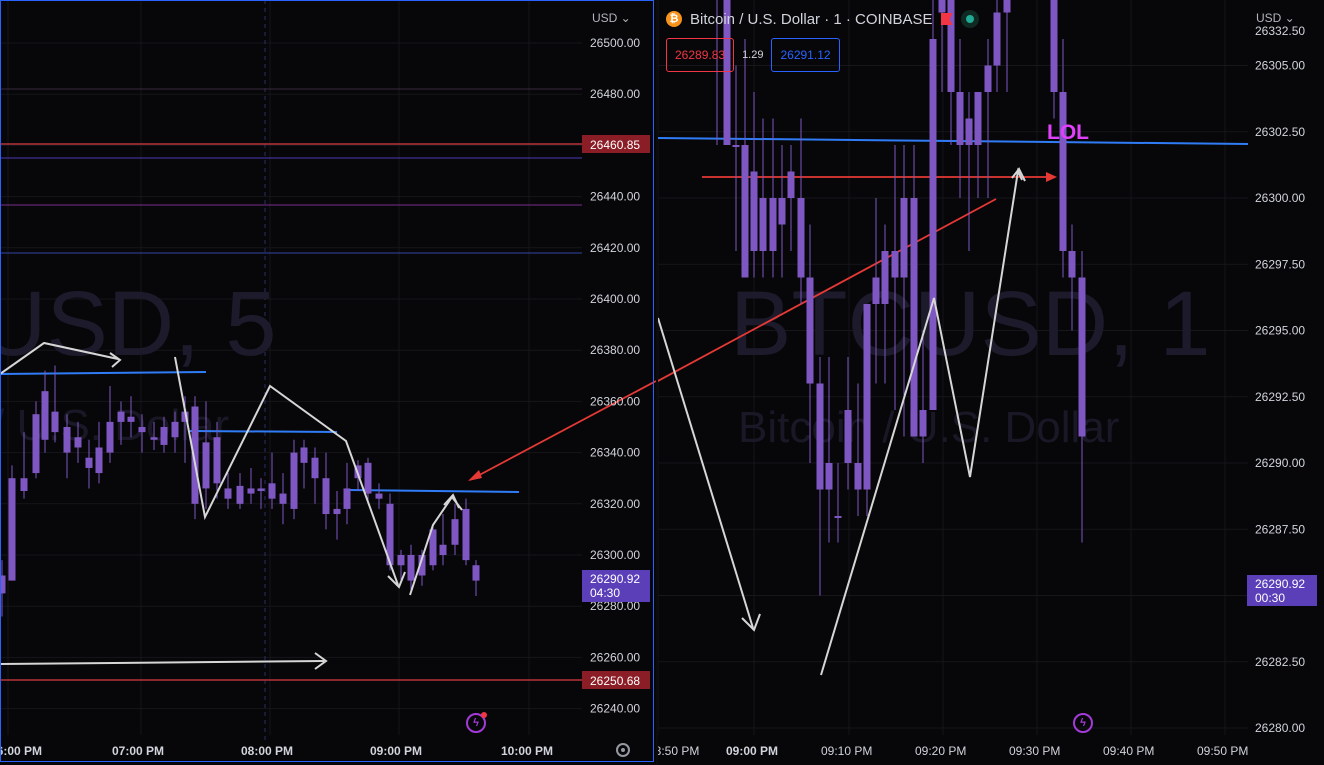 The image size is (1324, 765). I want to click on flag-icon, so click(946, 19).